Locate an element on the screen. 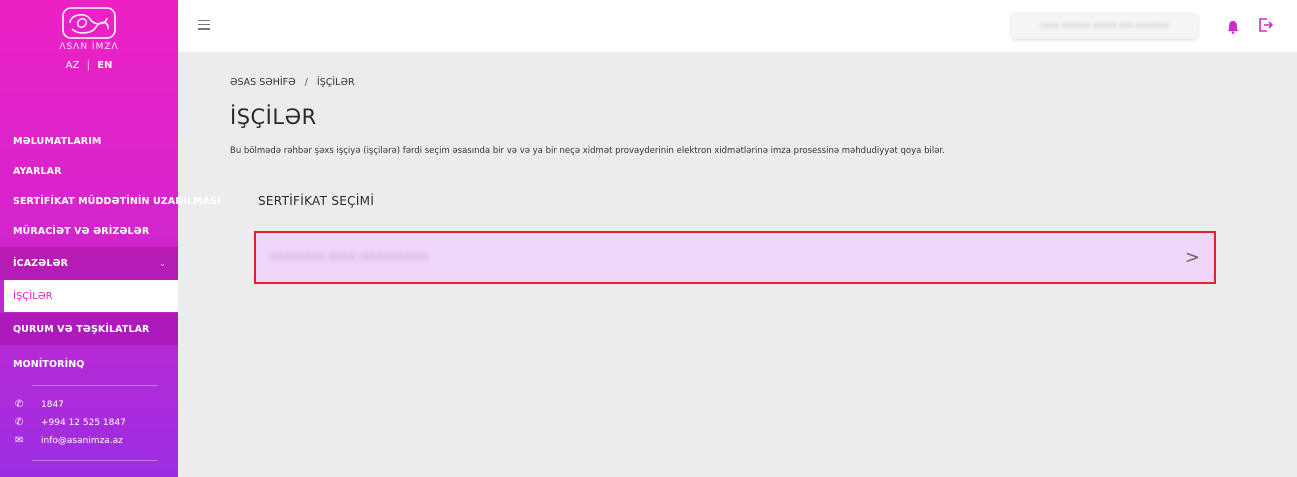 This screenshot has width=1297, height=477. language-switcher: AZ | EN is located at coordinates (89, 65).